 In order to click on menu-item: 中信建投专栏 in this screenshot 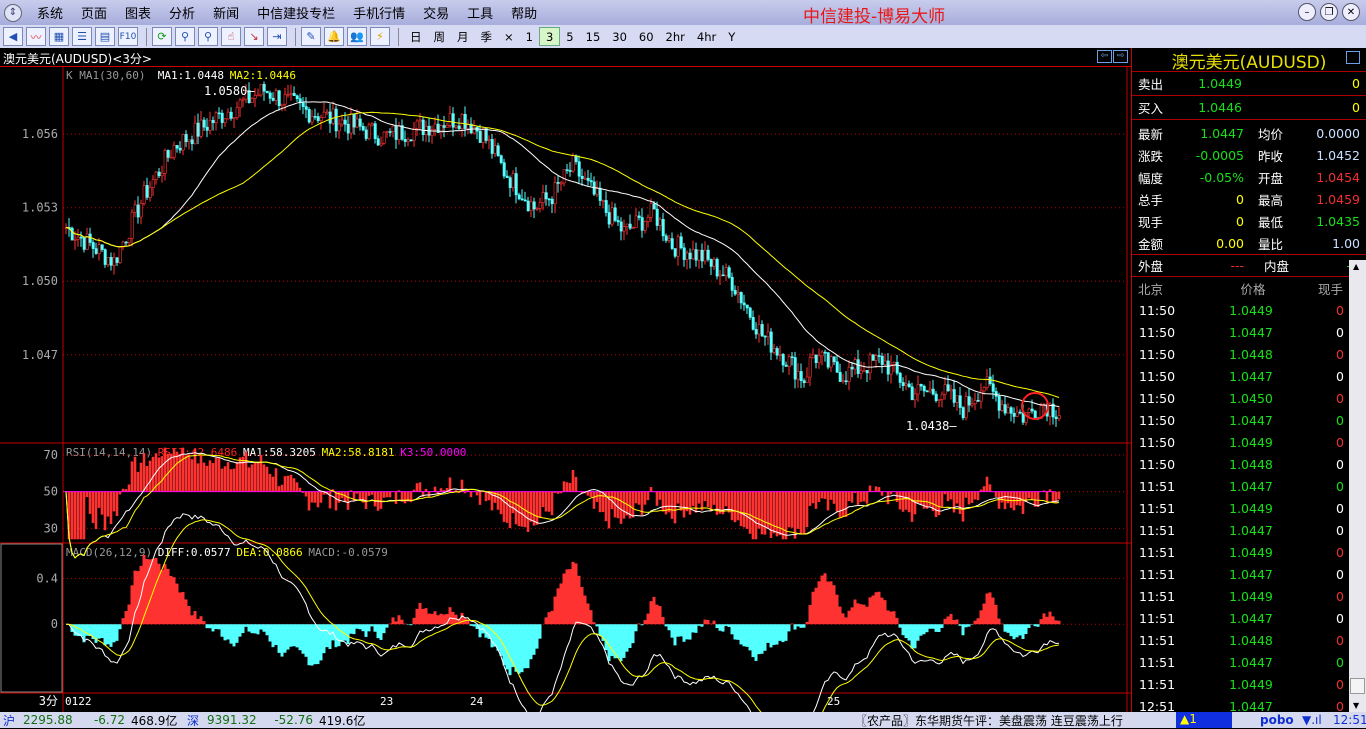, I will do `click(296, 12)`.